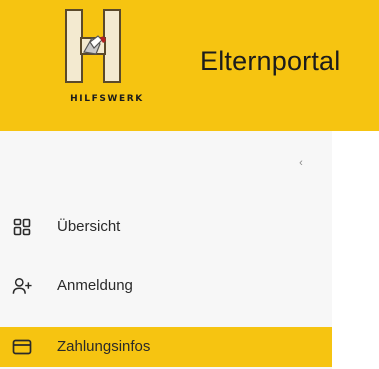 The image size is (379, 369). Describe the element at coordinates (355, 250) in the screenshot. I see `main-content` at that location.